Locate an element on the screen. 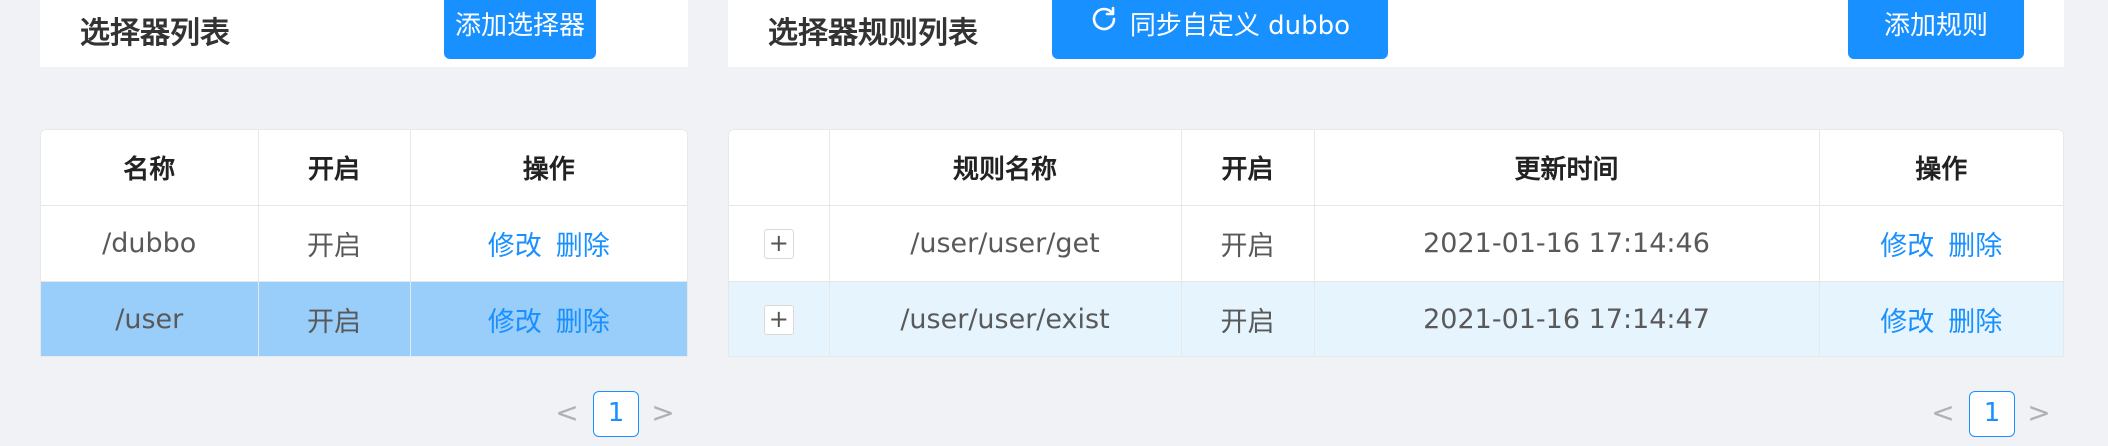 This screenshot has width=2108, height=446. selector-list-header: 选择器列表 添加选择器 is located at coordinates (364, 33).